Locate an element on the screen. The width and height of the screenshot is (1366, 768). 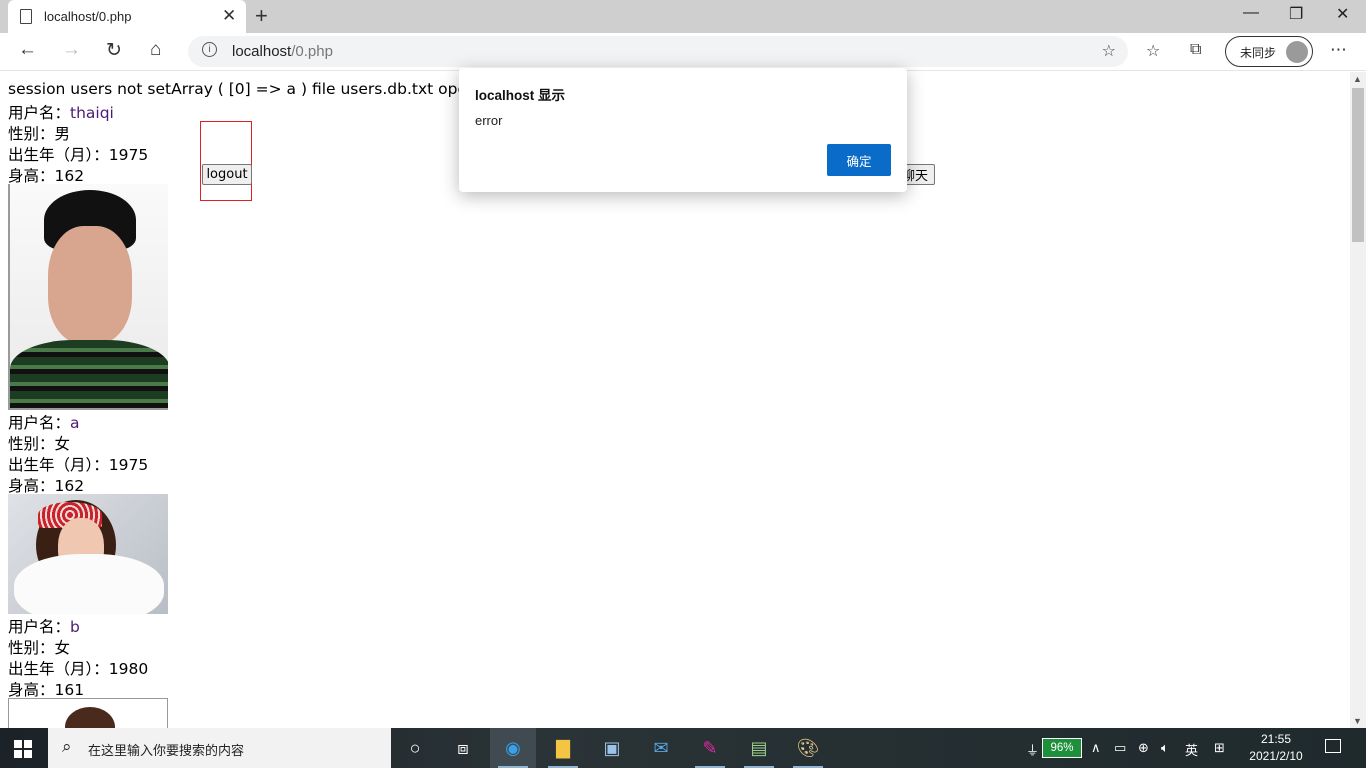
home-icon: ⌂ is located at coordinates (155, 50).